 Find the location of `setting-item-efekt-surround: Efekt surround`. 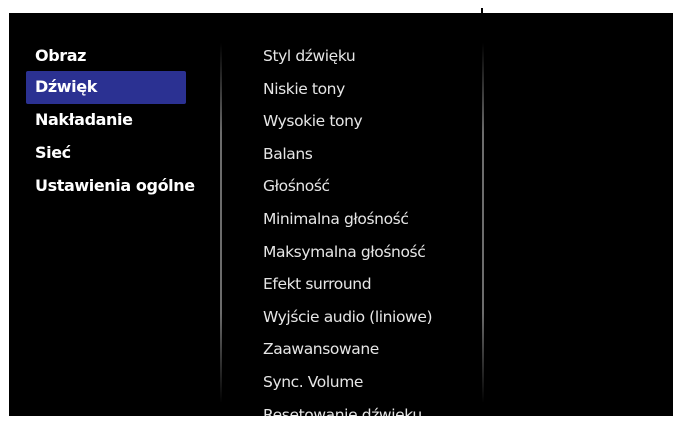

setting-item-efekt-surround: Efekt surround is located at coordinates (370, 284).